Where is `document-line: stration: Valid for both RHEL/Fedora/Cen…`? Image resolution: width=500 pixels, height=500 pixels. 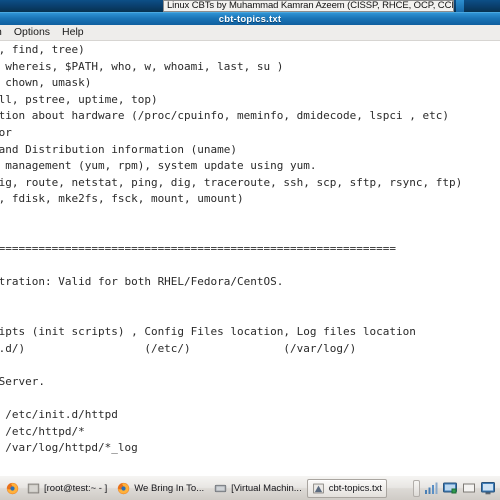
document-line: stration: Valid for both RHEL/Fedora/Cen… is located at coordinates (142, 282).